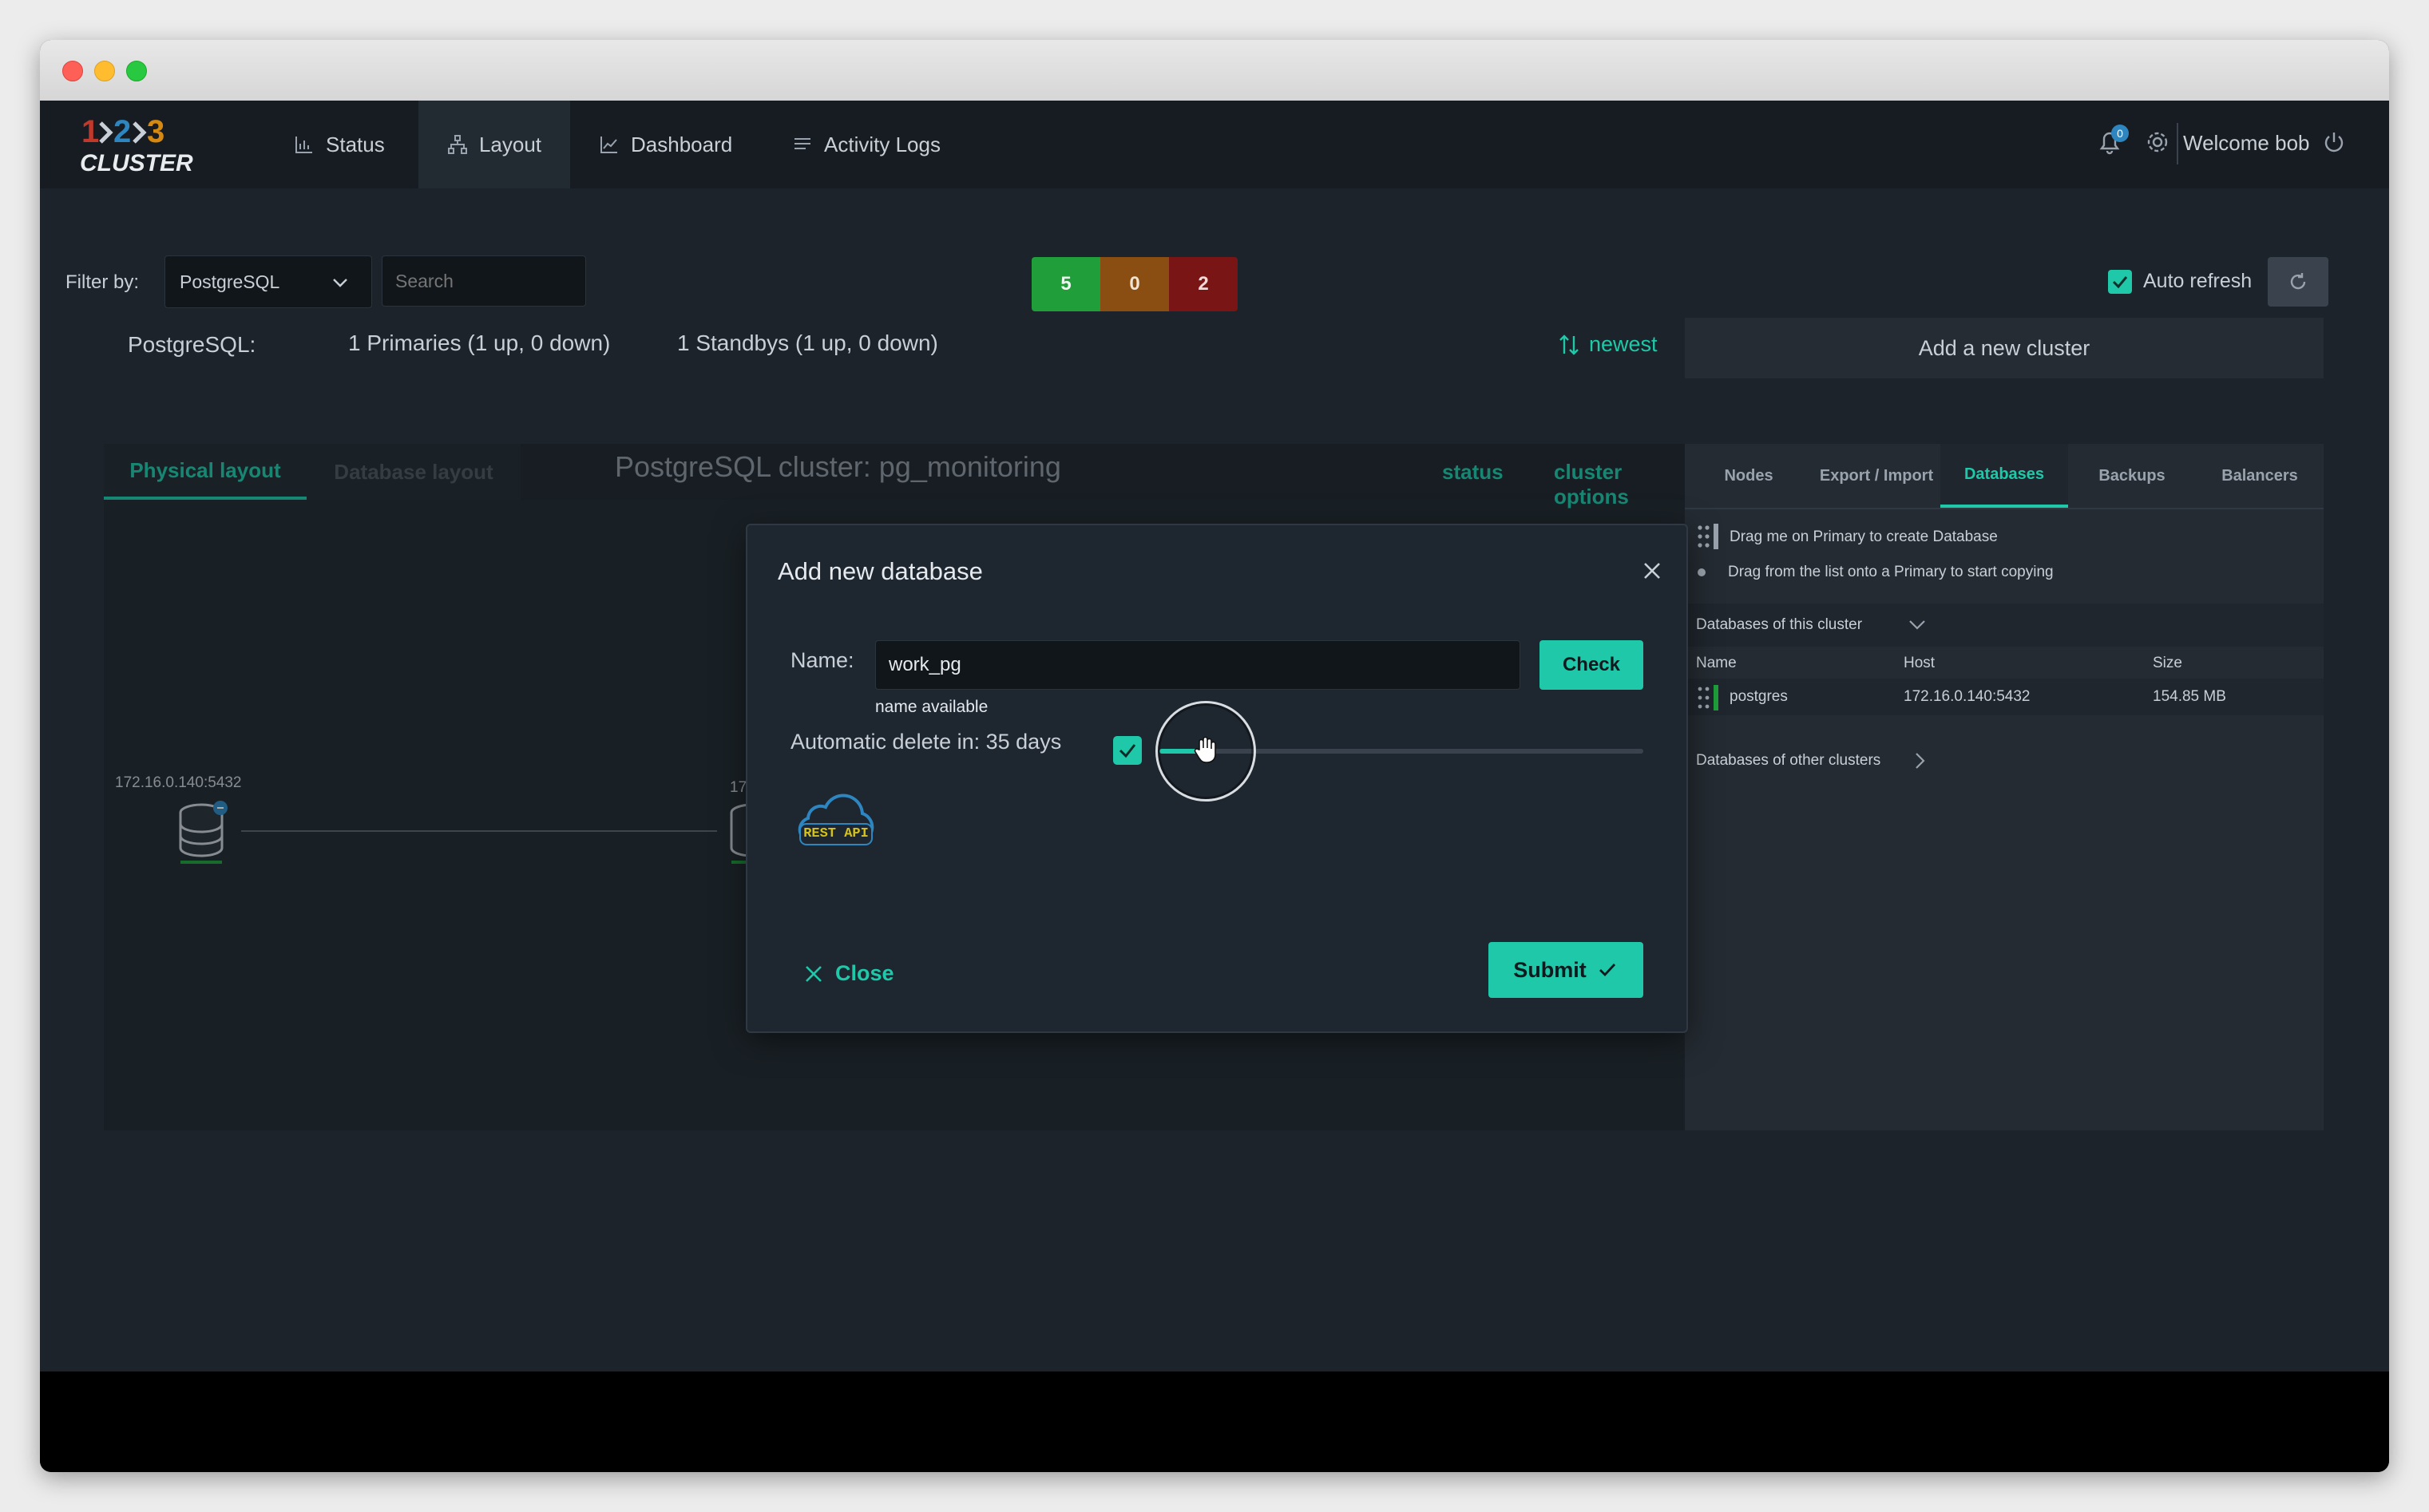 Image resolution: width=2429 pixels, height=1512 pixels. I want to click on close-window-button, so click(73, 71).